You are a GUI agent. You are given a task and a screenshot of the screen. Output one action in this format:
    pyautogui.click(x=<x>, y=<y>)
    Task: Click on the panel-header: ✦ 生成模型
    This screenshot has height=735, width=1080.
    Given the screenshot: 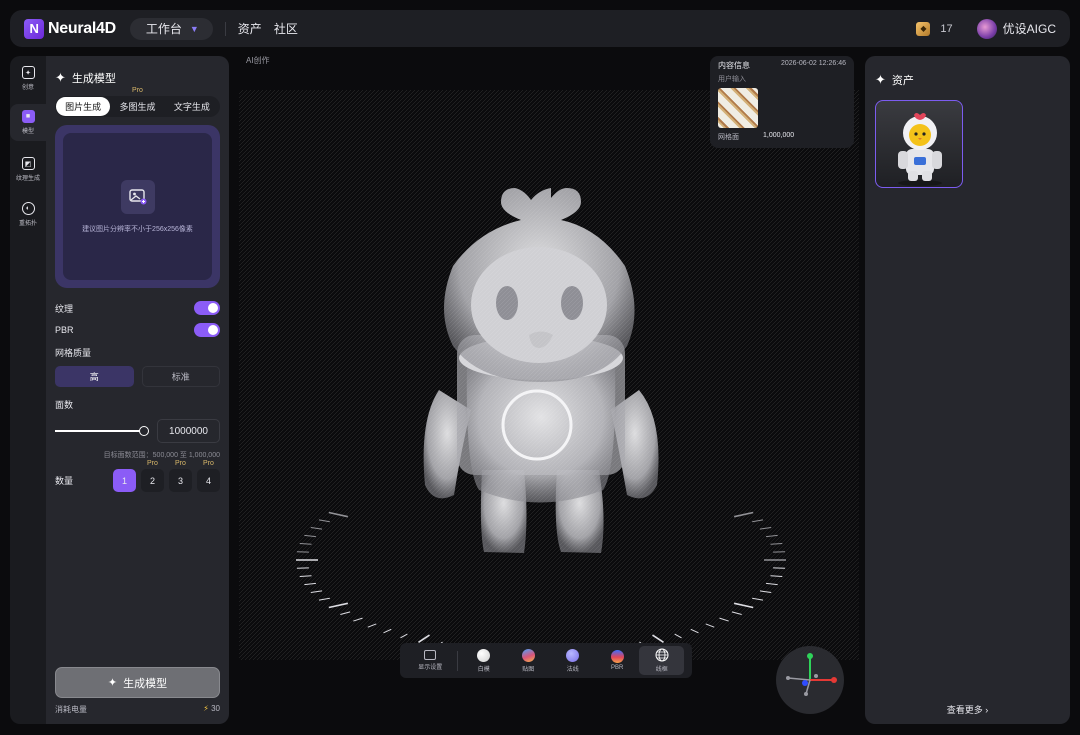 What is the action you would take?
    pyautogui.click(x=137, y=78)
    